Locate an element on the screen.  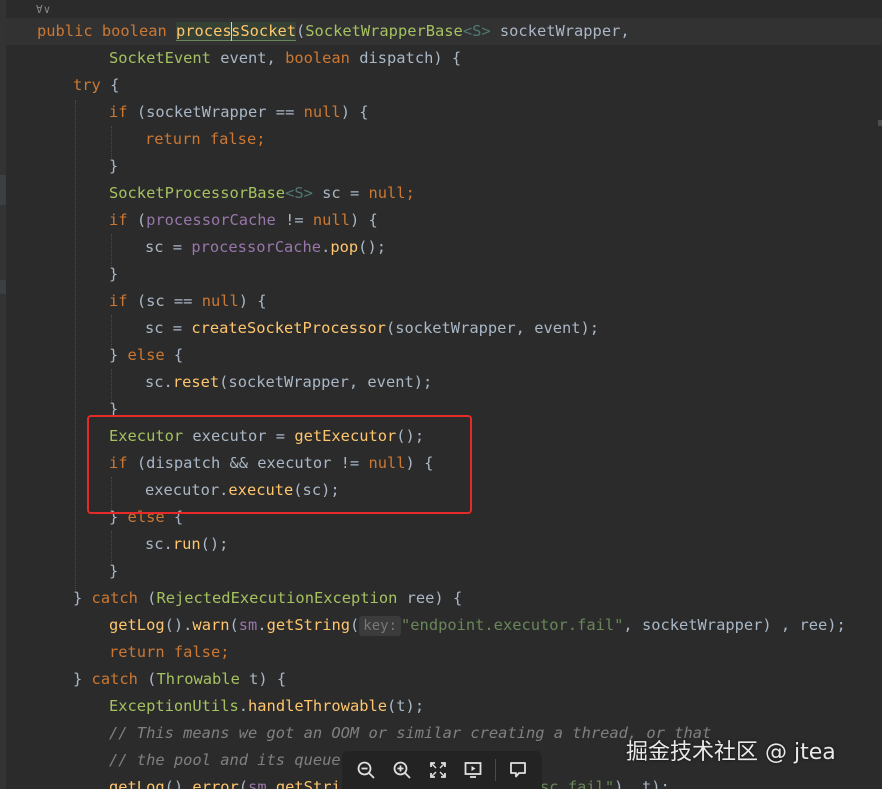
comment-button is located at coordinates (518, 770).